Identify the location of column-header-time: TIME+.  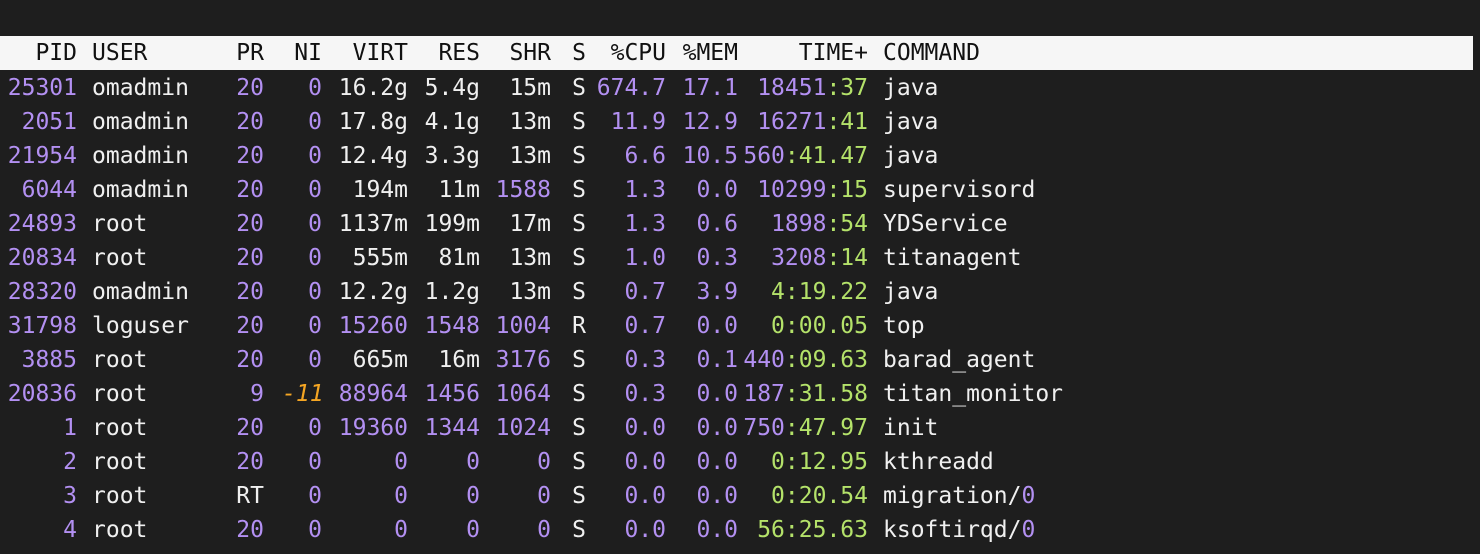
(803, 53).